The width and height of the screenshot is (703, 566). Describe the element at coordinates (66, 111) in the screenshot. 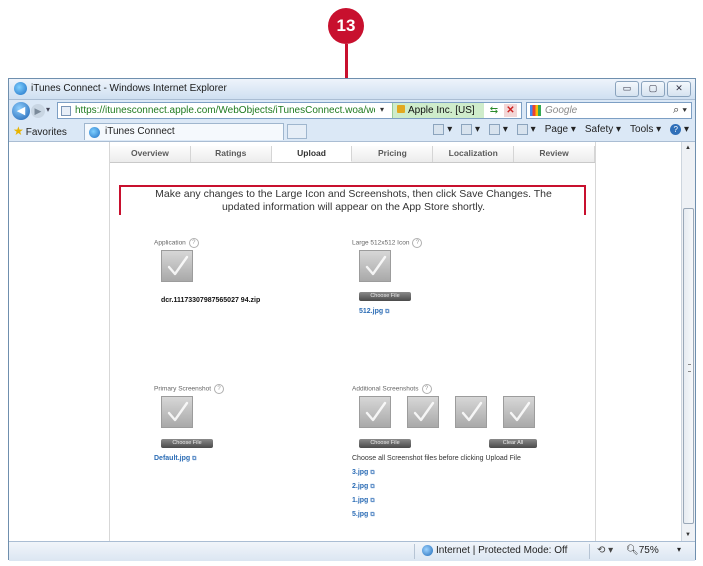

I see `page-icon` at that location.